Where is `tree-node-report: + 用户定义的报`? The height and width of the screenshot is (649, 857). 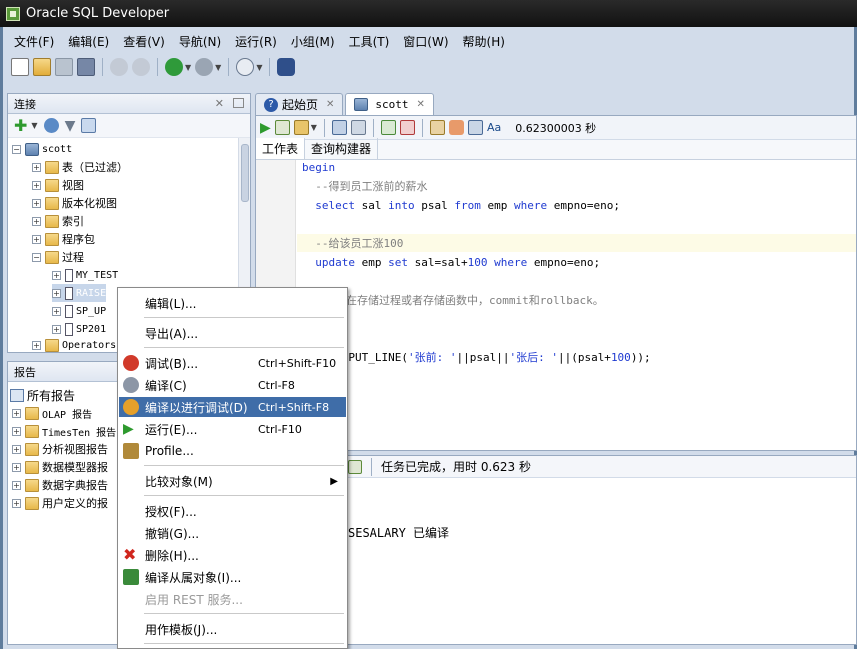
tree-node-report: + 用户定义的报 is located at coordinates (60, 503).